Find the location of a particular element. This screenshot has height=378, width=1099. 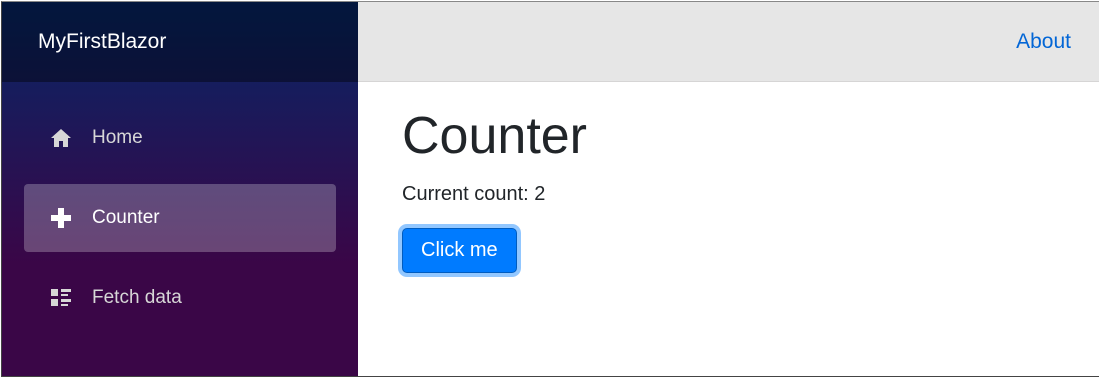

sidebar-item-fetch-data: Fetch data is located at coordinates (180, 298).